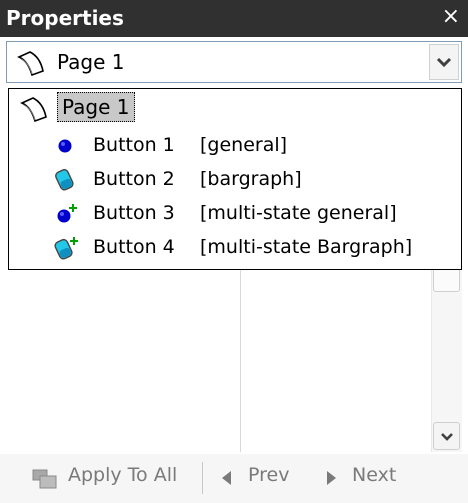  I want to click on tree-root-page: Page 1, so click(236, 109).